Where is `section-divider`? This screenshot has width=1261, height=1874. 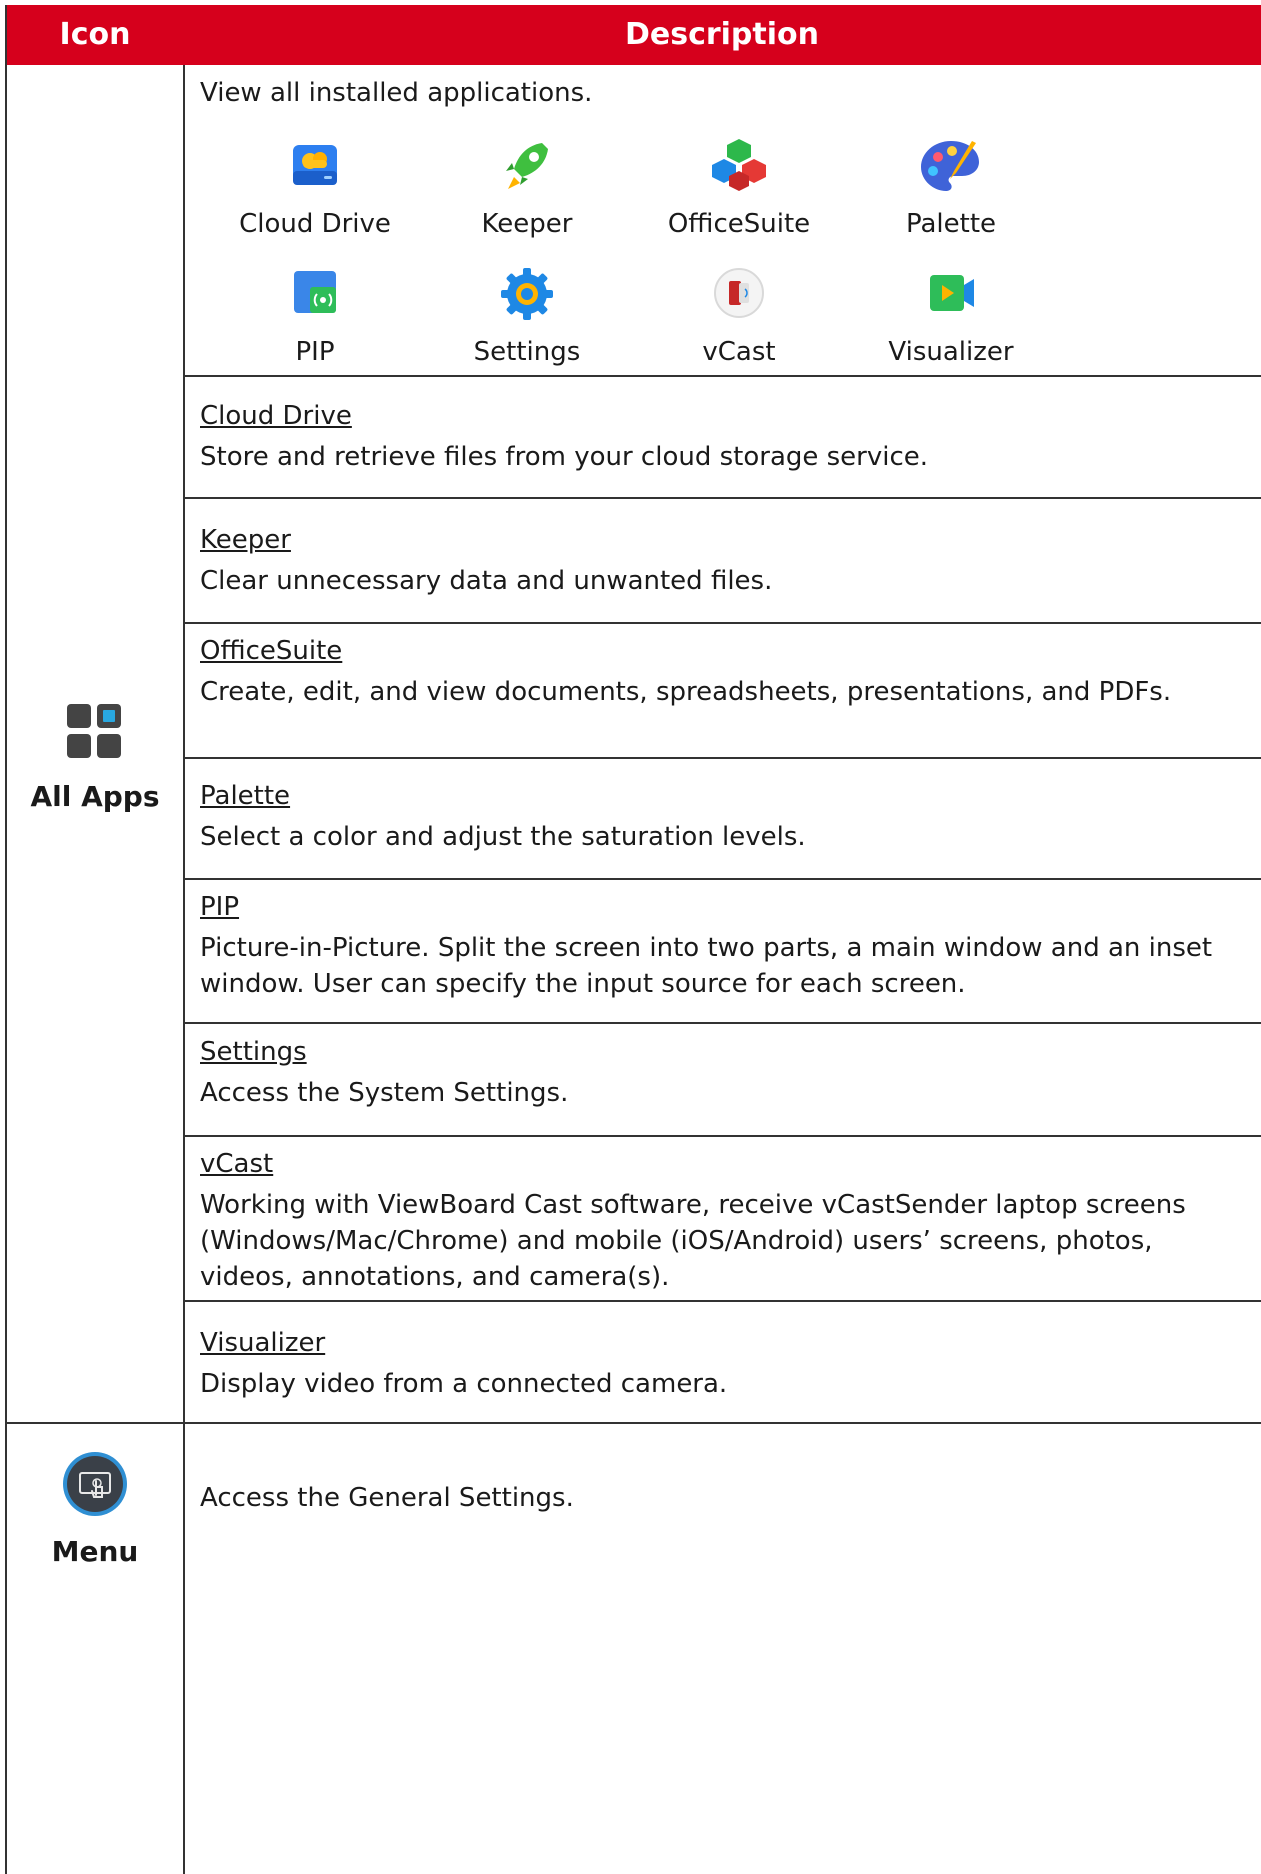
section-divider is located at coordinates (634, 1423).